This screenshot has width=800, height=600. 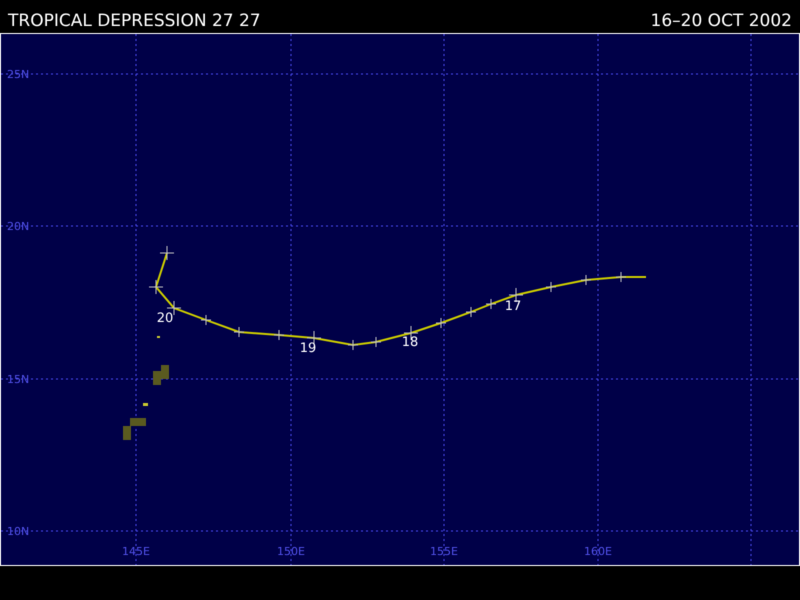 I want to click on longitude-label: 145E, so click(x=136, y=551).